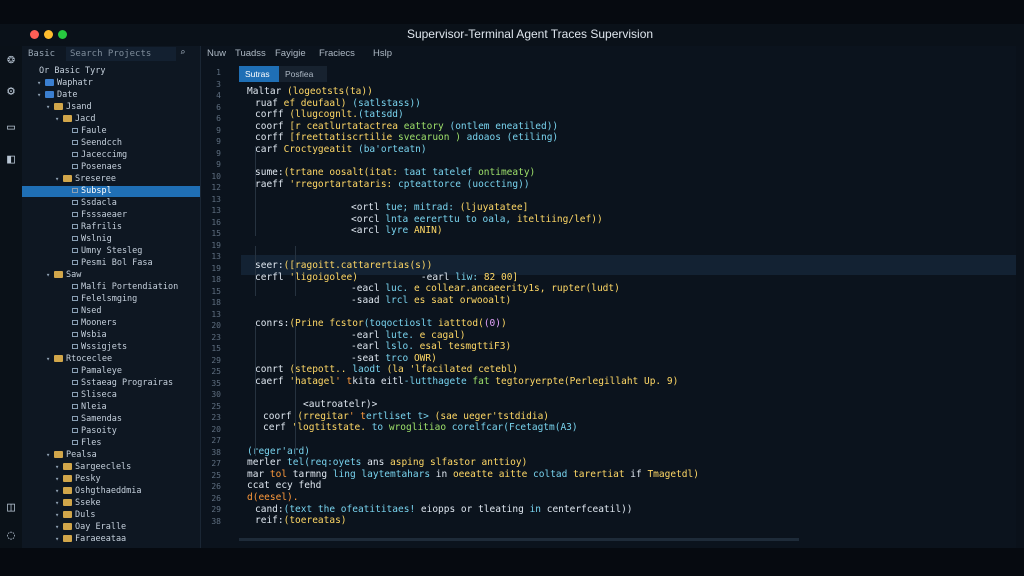  What do you see at coordinates (121, 287) in the screenshot?
I see `tree-item: Malfi Portendiation` at bounding box center [121, 287].